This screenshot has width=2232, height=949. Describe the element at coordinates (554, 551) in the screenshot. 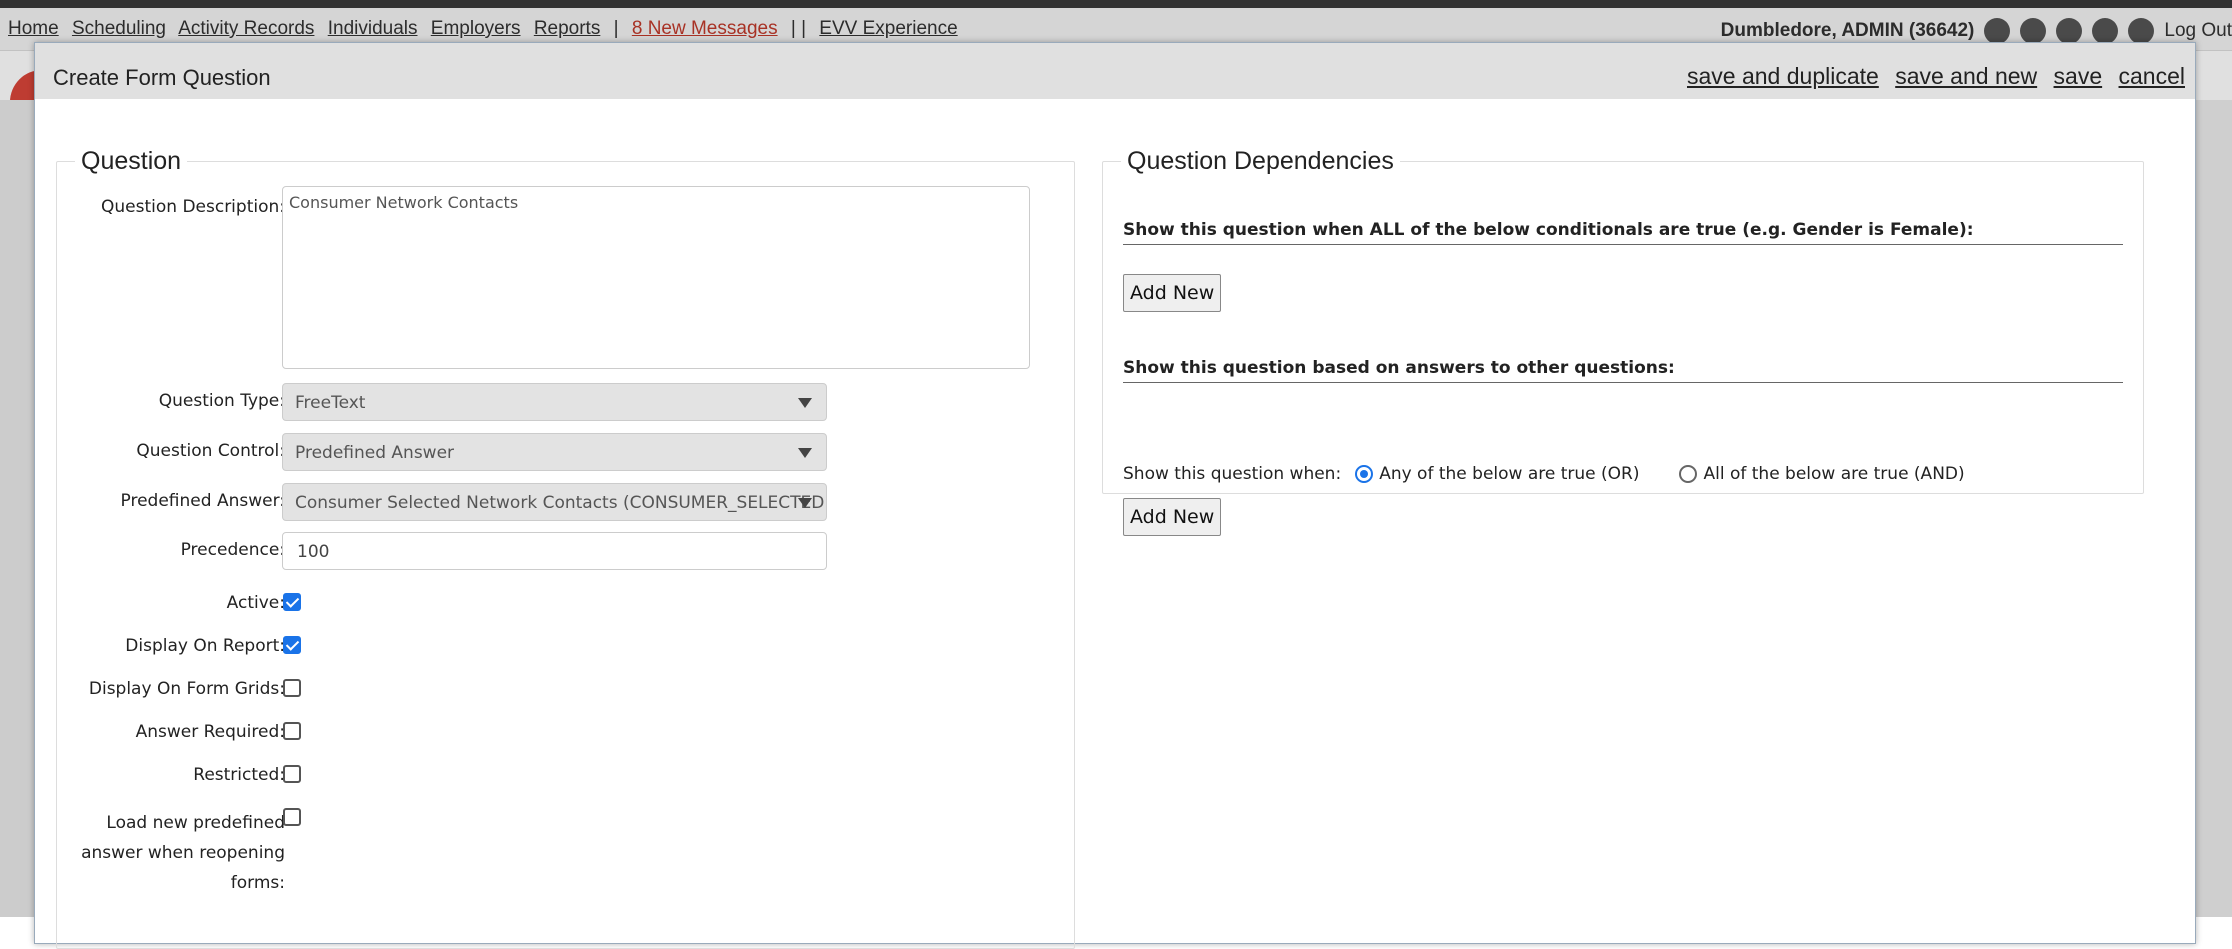

I see `precedence-input: 100` at that location.